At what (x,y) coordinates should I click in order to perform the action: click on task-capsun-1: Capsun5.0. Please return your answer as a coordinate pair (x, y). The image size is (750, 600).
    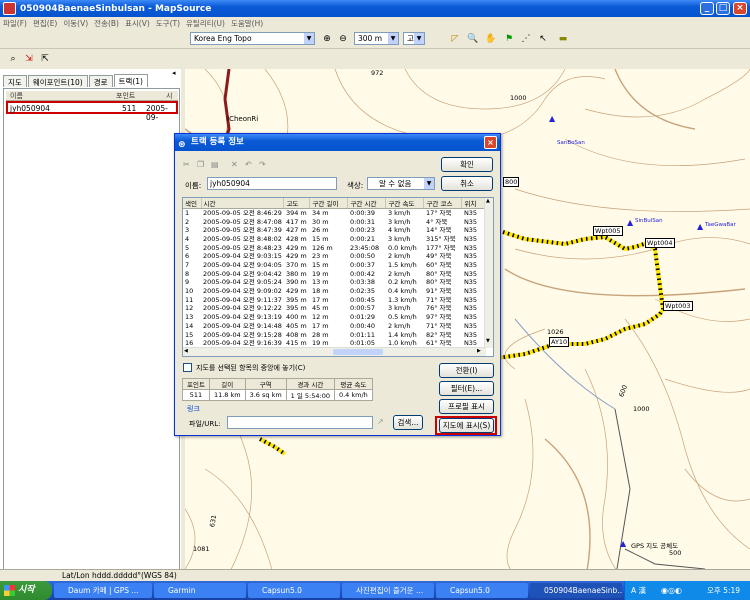
    Looking at the image, I should click on (294, 590).